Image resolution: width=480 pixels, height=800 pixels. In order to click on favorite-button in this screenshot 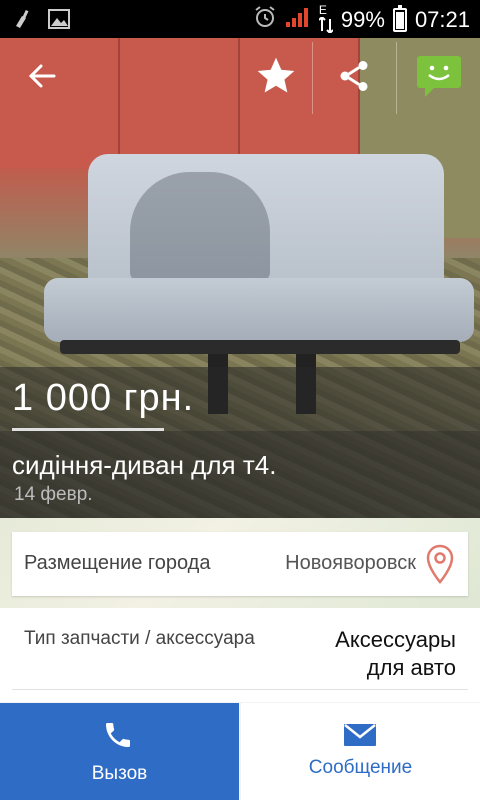, I will do `click(276, 78)`.